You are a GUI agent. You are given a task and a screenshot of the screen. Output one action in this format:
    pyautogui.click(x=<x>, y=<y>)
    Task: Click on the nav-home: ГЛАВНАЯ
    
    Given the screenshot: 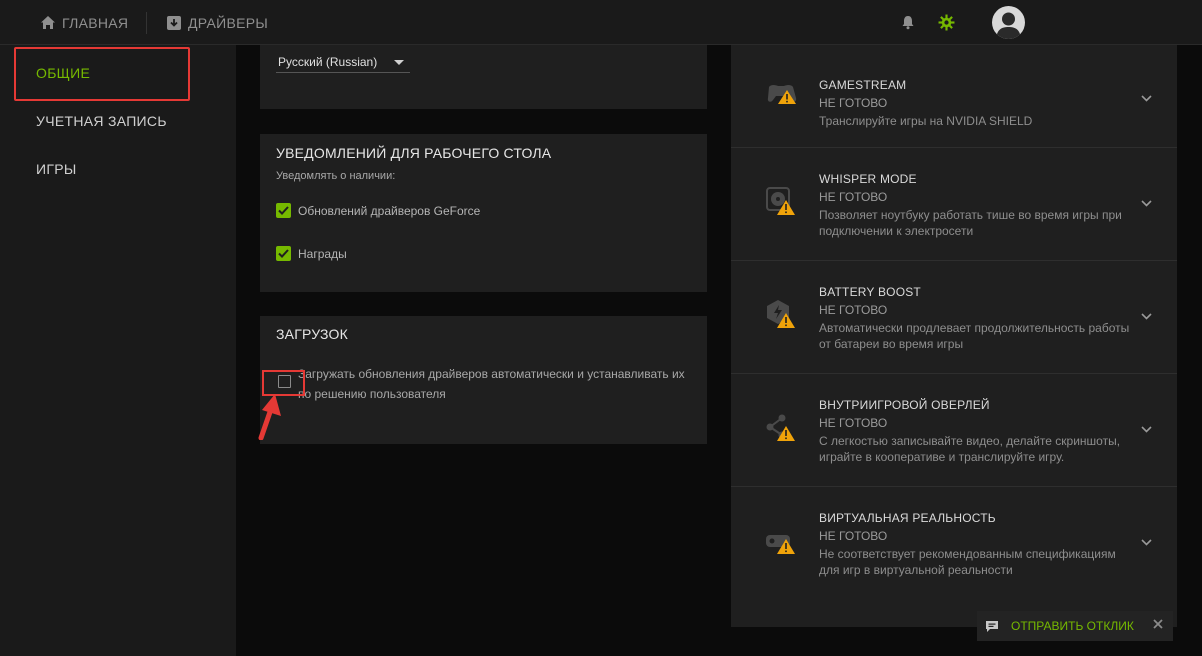 What is the action you would take?
    pyautogui.click(x=84, y=22)
    